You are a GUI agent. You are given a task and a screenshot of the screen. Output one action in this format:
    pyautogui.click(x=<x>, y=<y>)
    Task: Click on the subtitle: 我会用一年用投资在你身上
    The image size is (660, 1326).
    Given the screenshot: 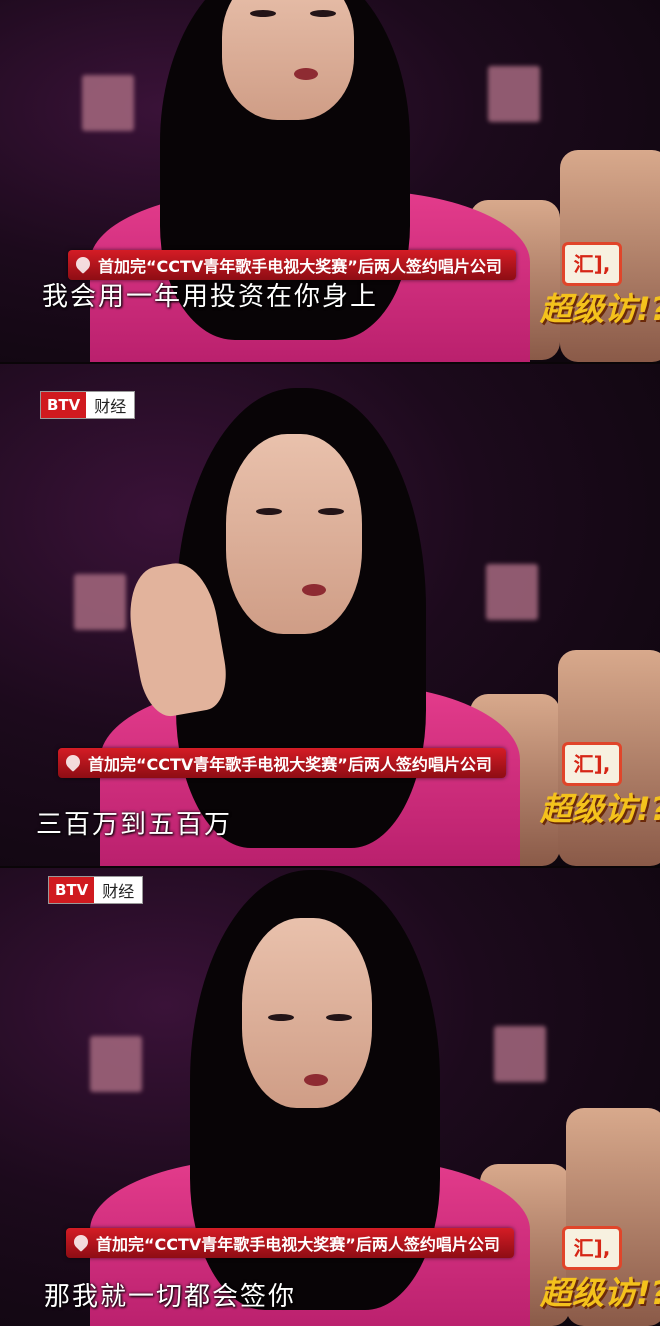 What is the action you would take?
    pyautogui.click(x=210, y=297)
    